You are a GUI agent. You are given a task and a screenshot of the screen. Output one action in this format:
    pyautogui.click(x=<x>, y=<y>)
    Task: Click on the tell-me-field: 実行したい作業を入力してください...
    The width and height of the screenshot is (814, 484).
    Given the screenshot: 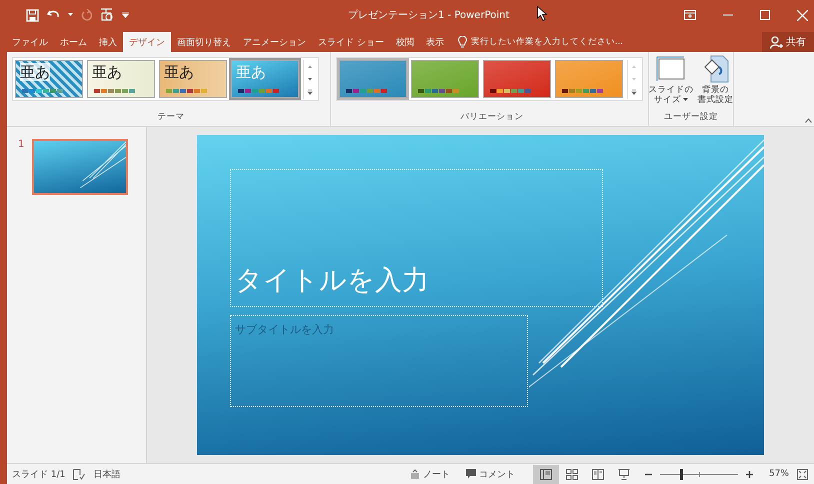 What is the action you would take?
    pyautogui.click(x=552, y=42)
    